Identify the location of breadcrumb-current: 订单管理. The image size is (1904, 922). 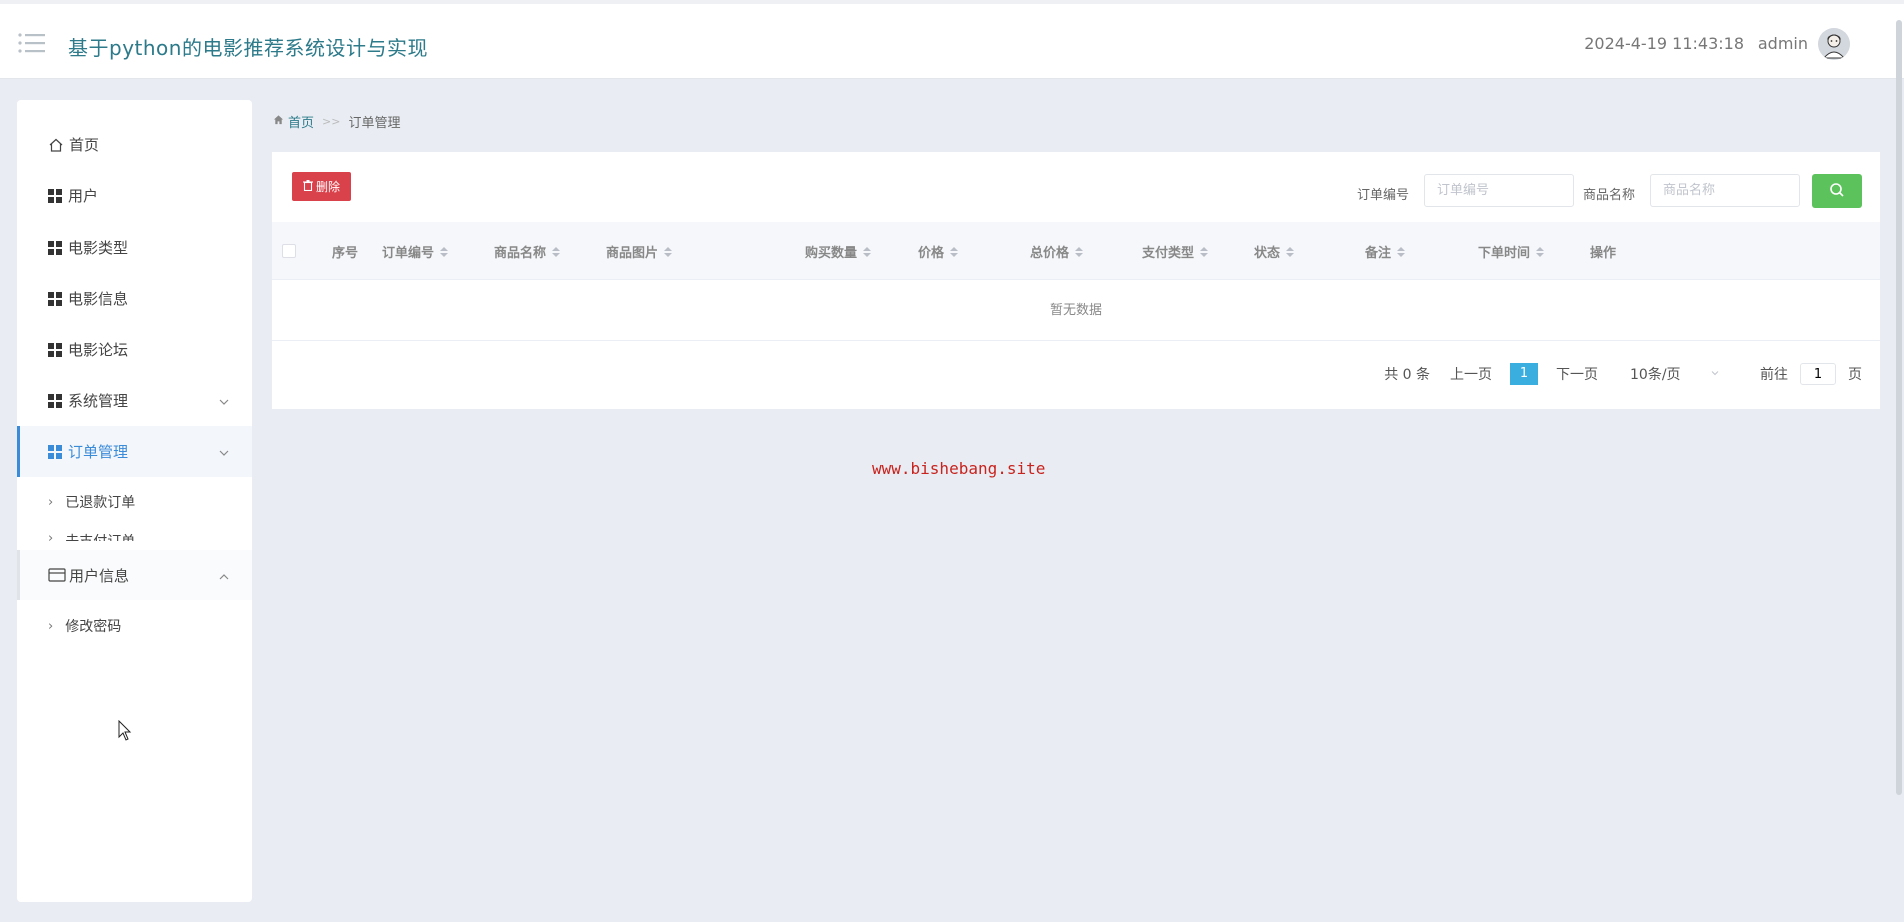
(374, 123).